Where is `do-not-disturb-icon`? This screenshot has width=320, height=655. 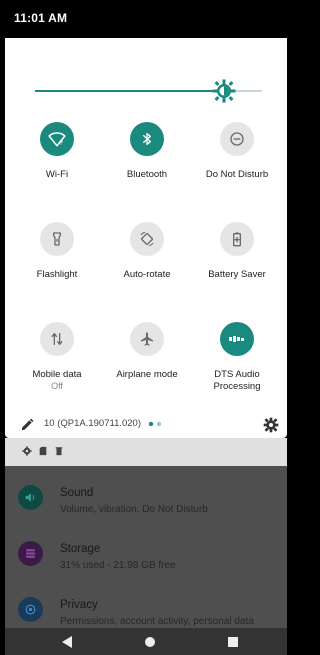 do-not-disturb-icon is located at coordinates (237, 139).